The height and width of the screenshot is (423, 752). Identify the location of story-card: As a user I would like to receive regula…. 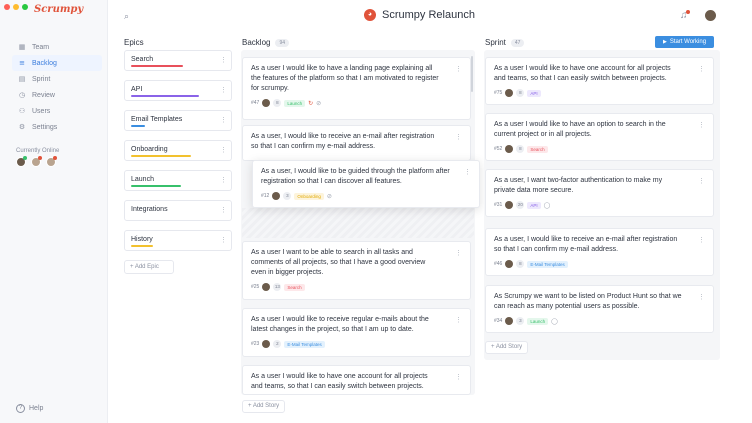
(356, 332).